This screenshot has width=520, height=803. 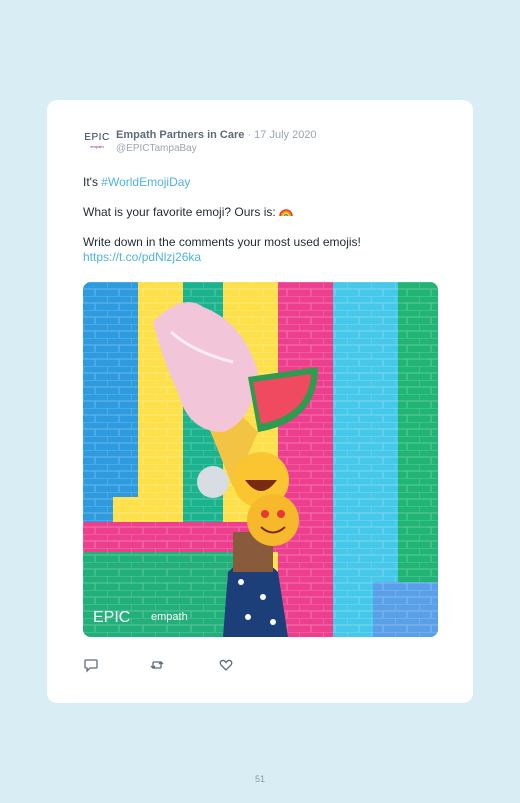 I want to click on avatar-logo-text: EPIC, so click(x=97, y=137).